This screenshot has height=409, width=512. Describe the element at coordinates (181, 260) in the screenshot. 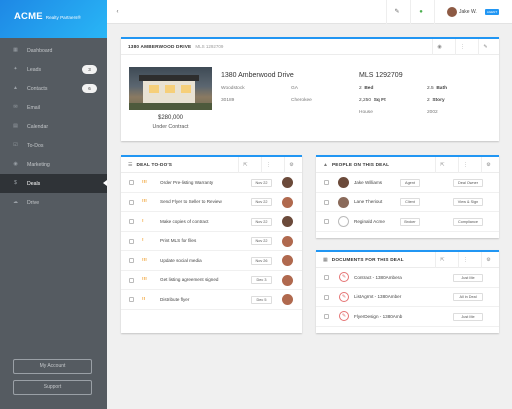

I see `todo-text: Update social media` at that location.